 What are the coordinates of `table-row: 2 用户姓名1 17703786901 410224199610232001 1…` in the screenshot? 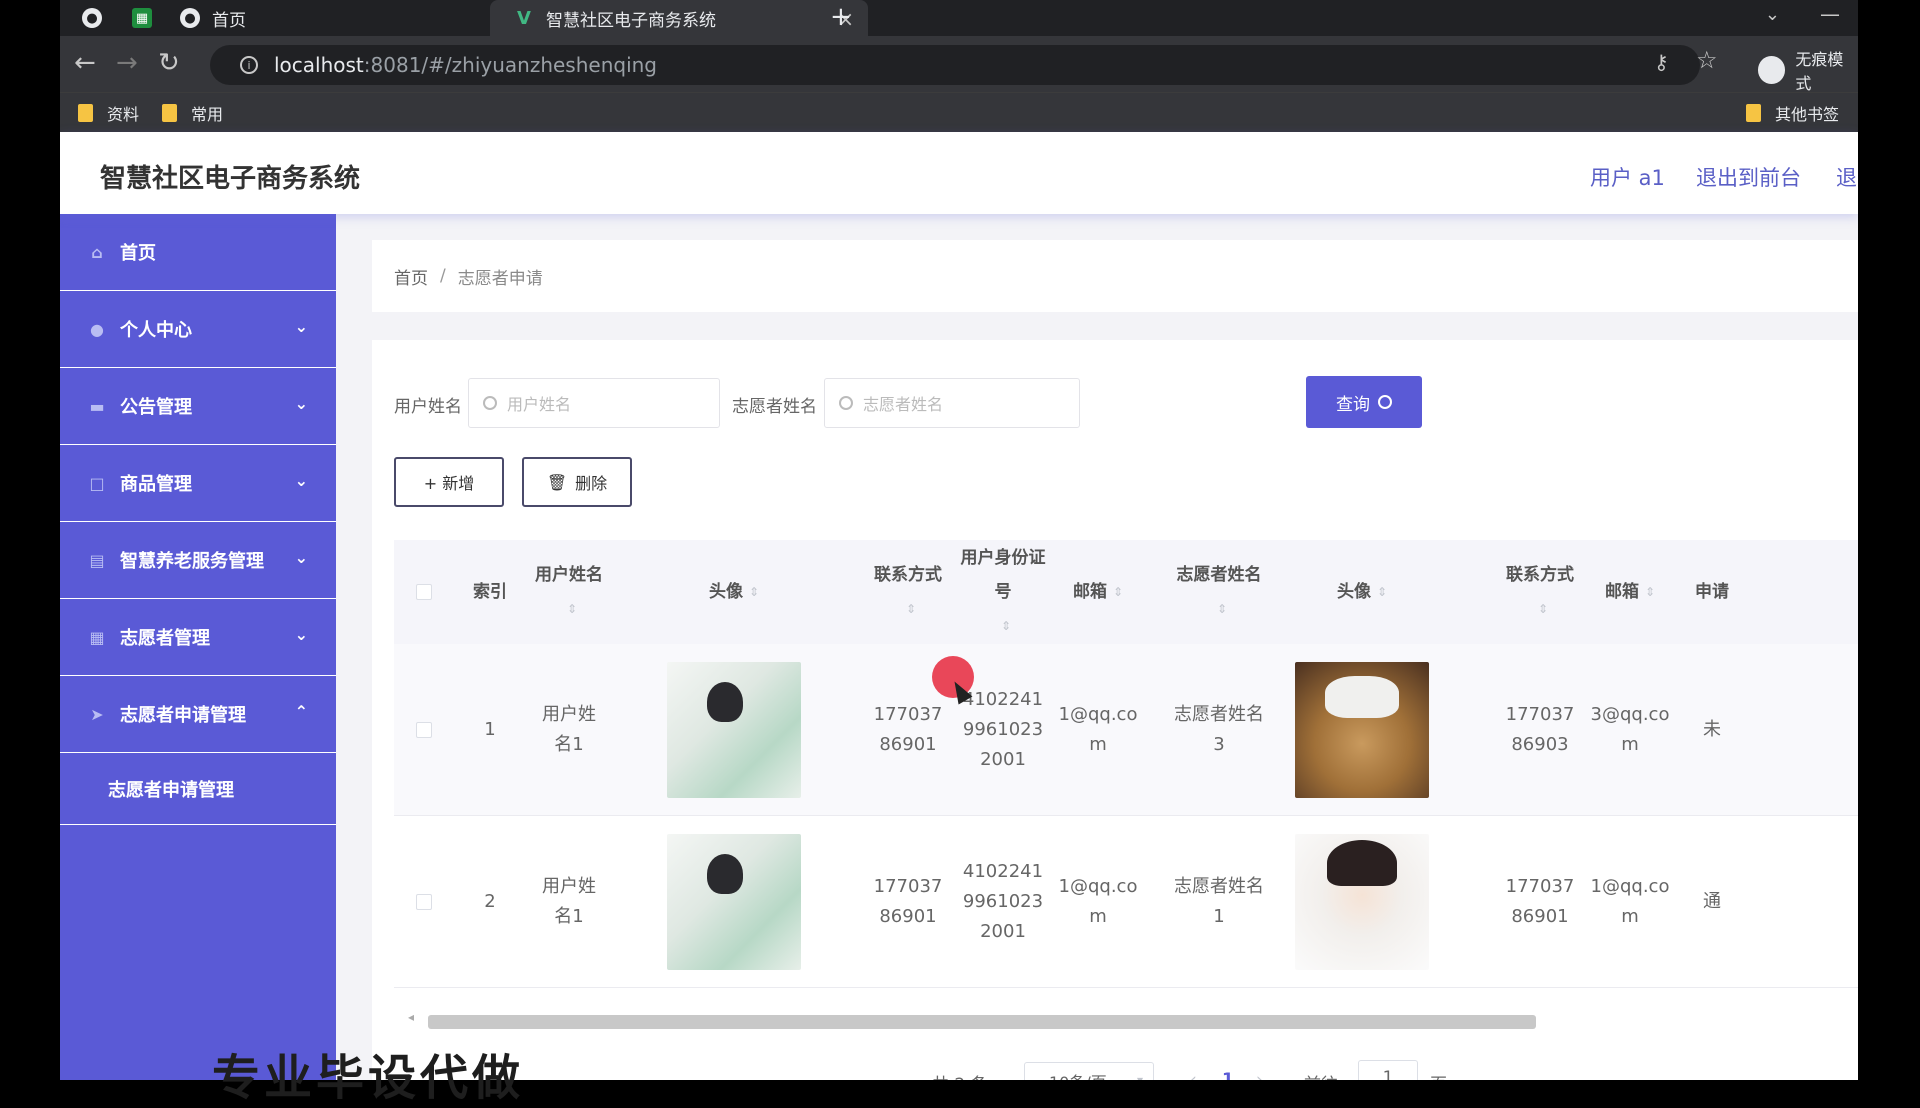 It's located at (1126, 902).